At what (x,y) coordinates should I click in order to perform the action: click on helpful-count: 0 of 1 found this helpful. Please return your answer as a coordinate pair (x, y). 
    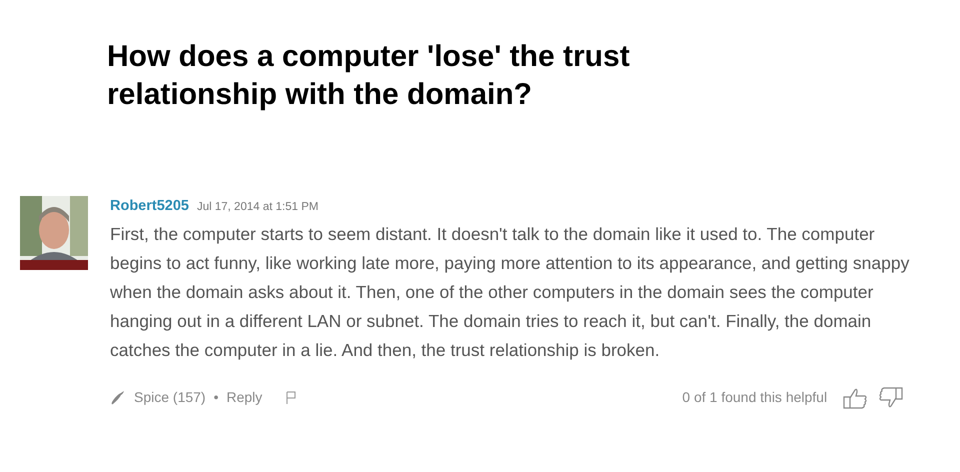
    Looking at the image, I should click on (755, 398).